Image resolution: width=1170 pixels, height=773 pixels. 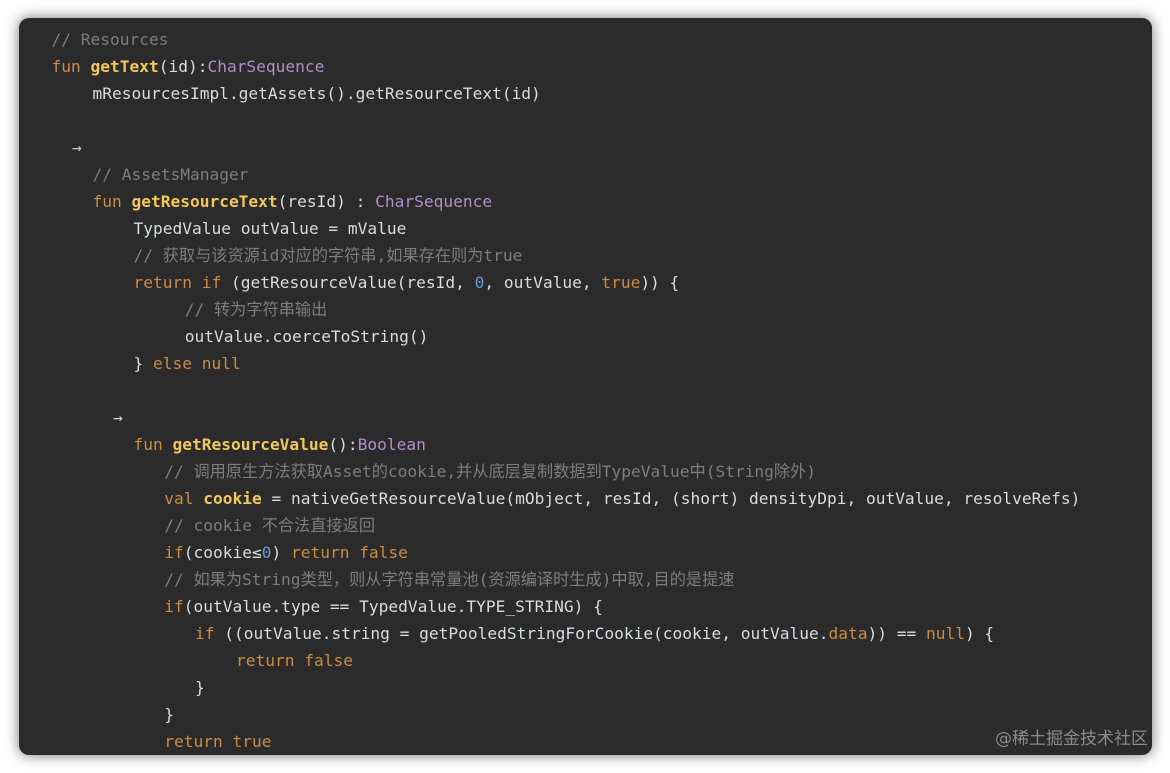 I want to click on code-token-keyword: return if, so click(x=182, y=282).